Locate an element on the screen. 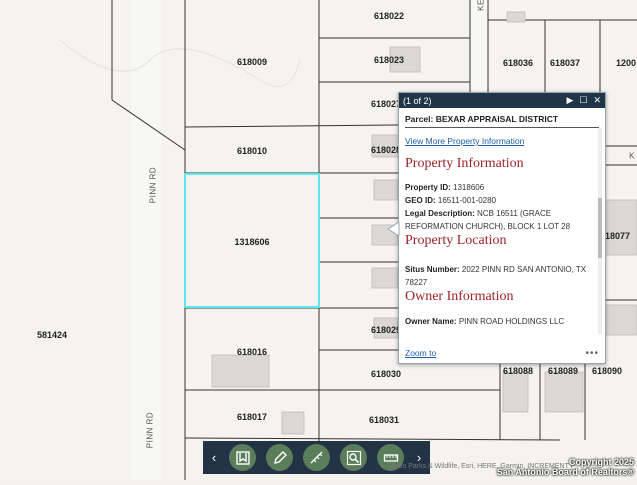 The height and width of the screenshot is (485, 637). next-feature-icon: ▶ is located at coordinates (569, 100).